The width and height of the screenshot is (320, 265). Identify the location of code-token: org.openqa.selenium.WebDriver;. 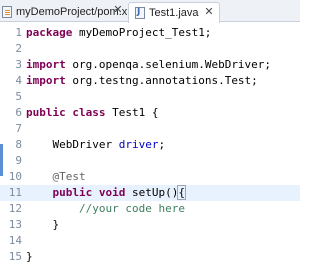
(168, 64).